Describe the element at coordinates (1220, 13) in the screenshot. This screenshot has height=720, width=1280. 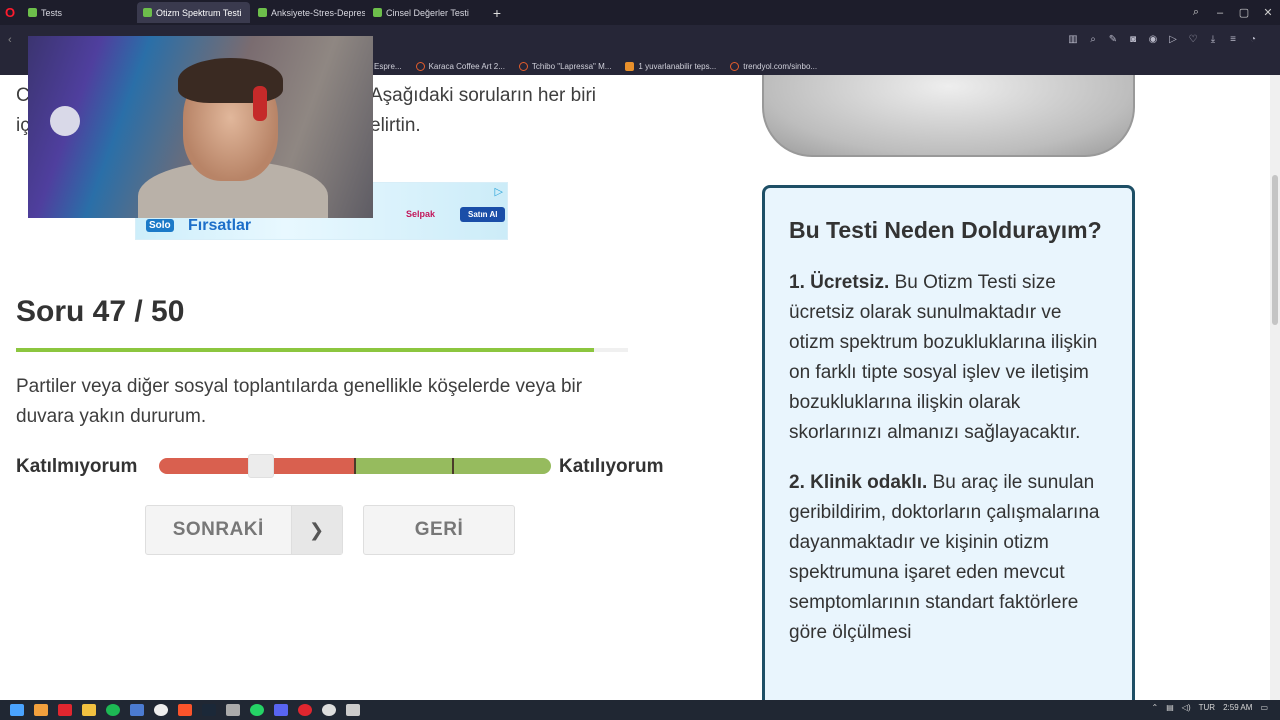
I see `minimize-icon: –` at that location.